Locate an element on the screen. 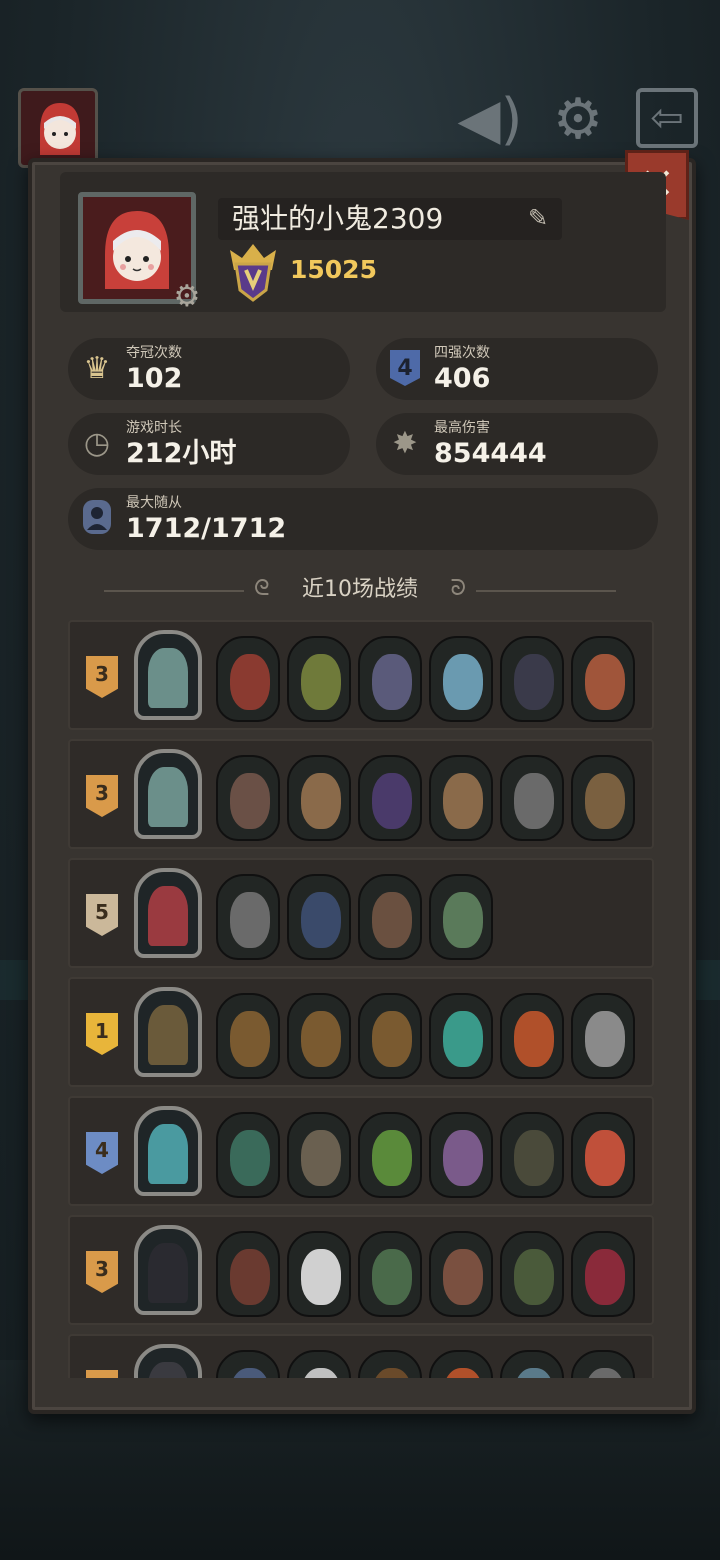 This screenshot has width=720, height=1560. stat-playtime: ◷ 游戏时长 212小时 is located at coordinates (209, 444).